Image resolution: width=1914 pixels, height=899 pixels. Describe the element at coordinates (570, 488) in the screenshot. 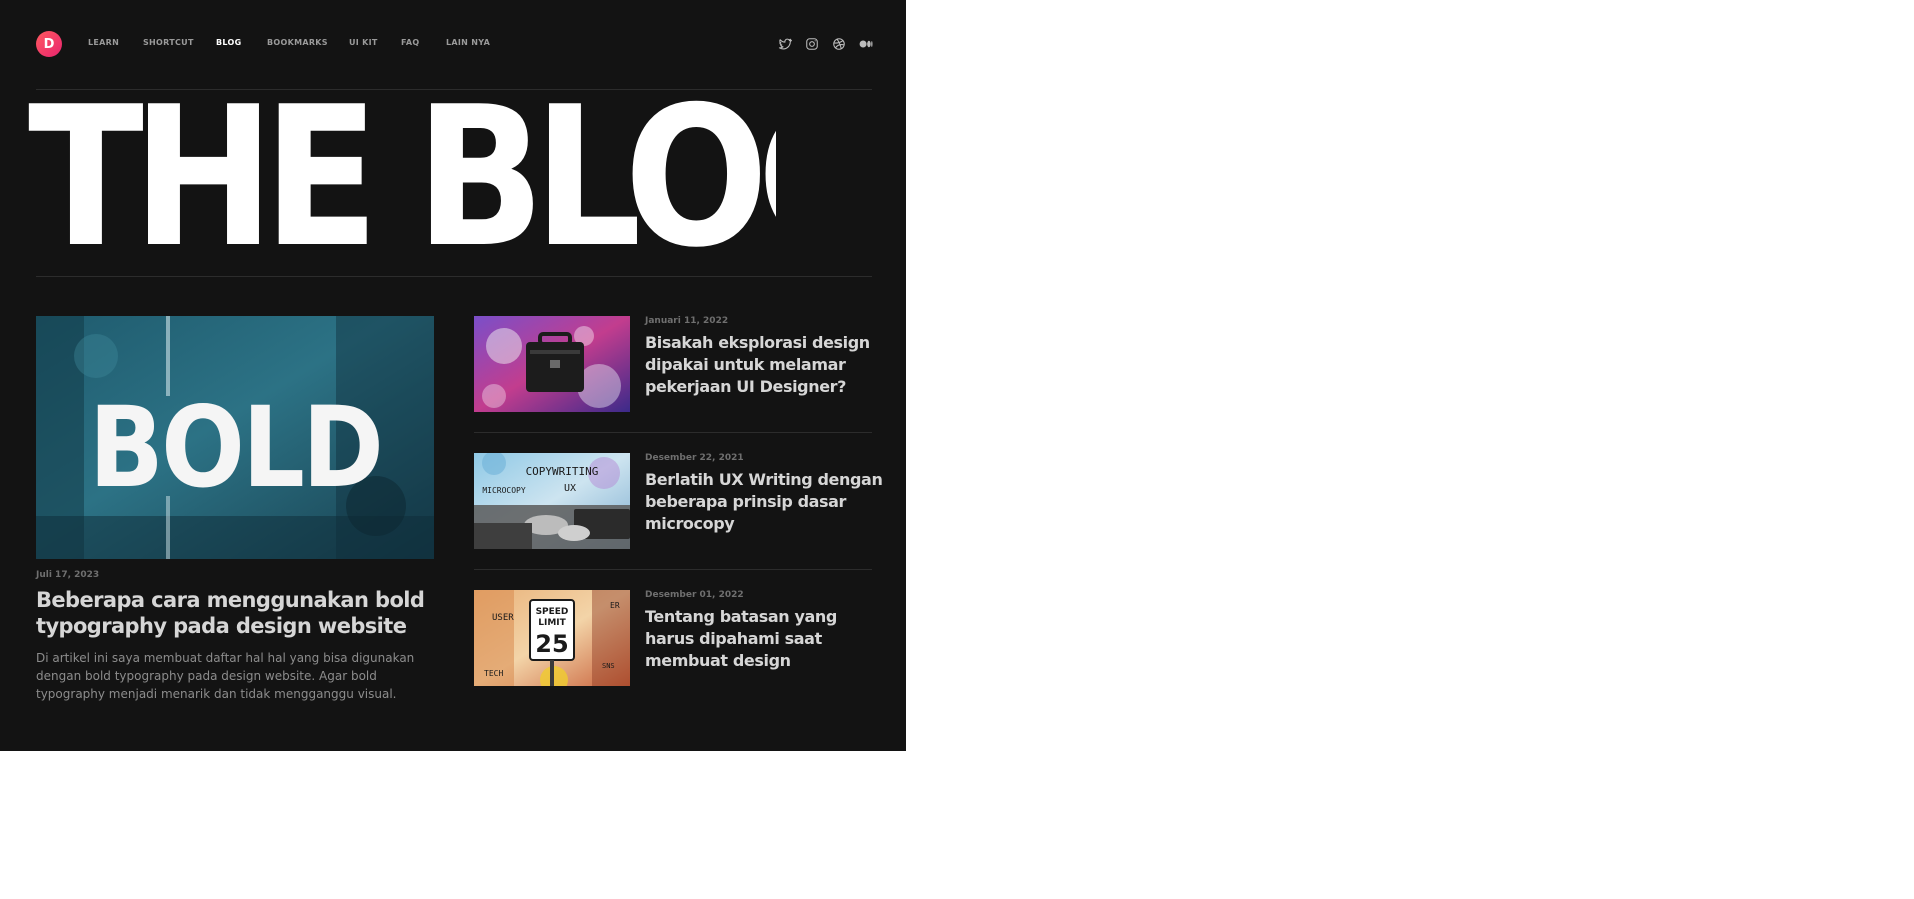

I see `thumbnail-text-ux: UX` at that location.